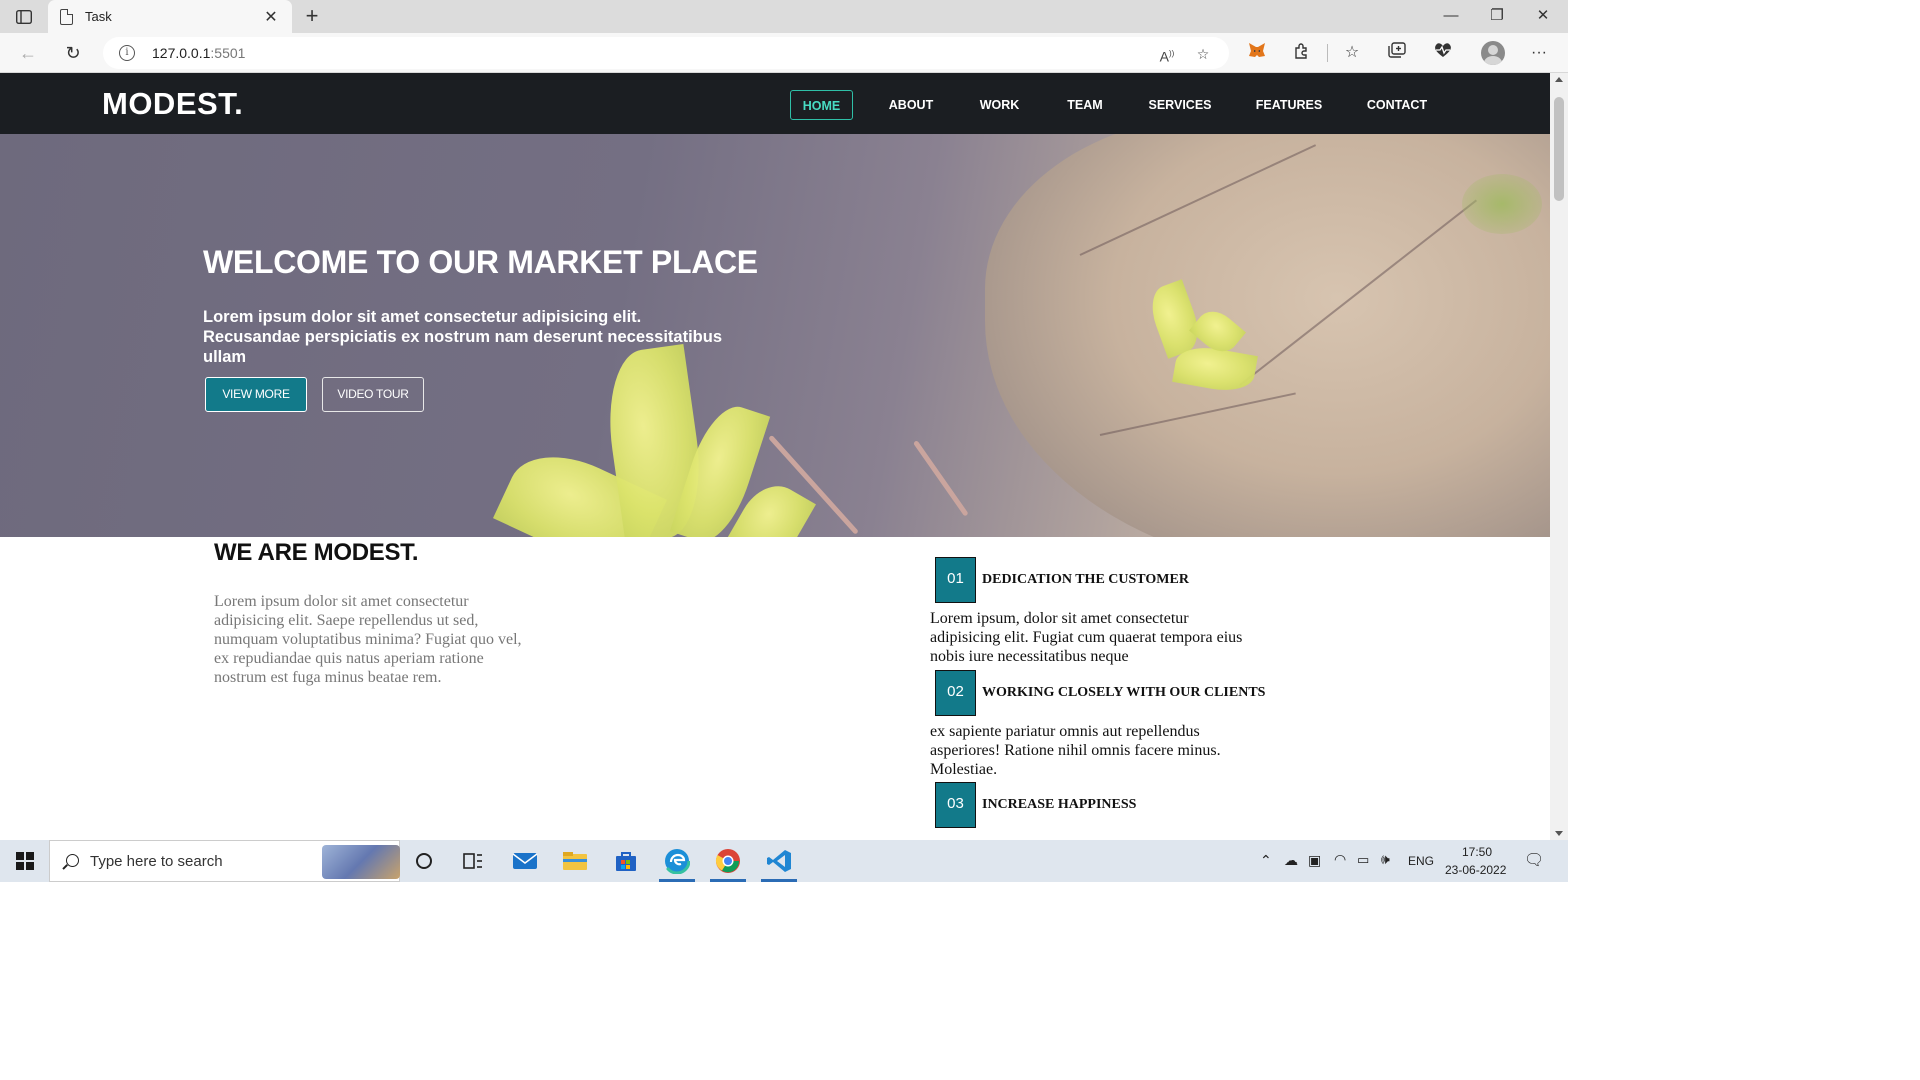 Image resolution: width=1920 pixels, height=1080 pixels. Describe the element at coordinates (940, 478) in the screenshot. I see `twig` at that location.